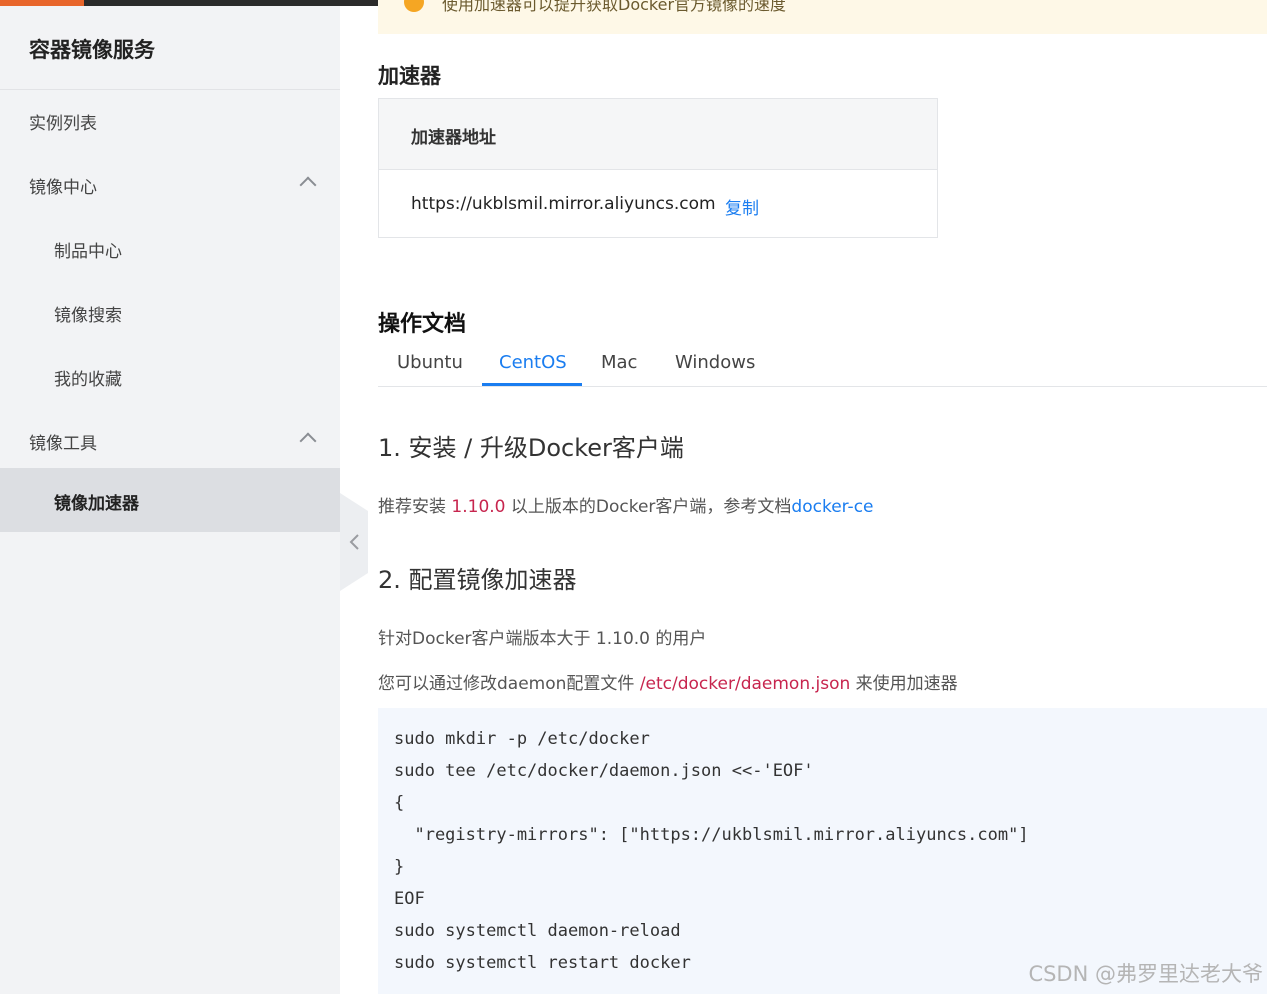 Image resolution: width=1267 pixels, height=994 pixels. What do you see at coordinates (63, 444) in the screenshot?
I see `sidebar-item-label: 镜像工具` at bounding box center [63, 444].